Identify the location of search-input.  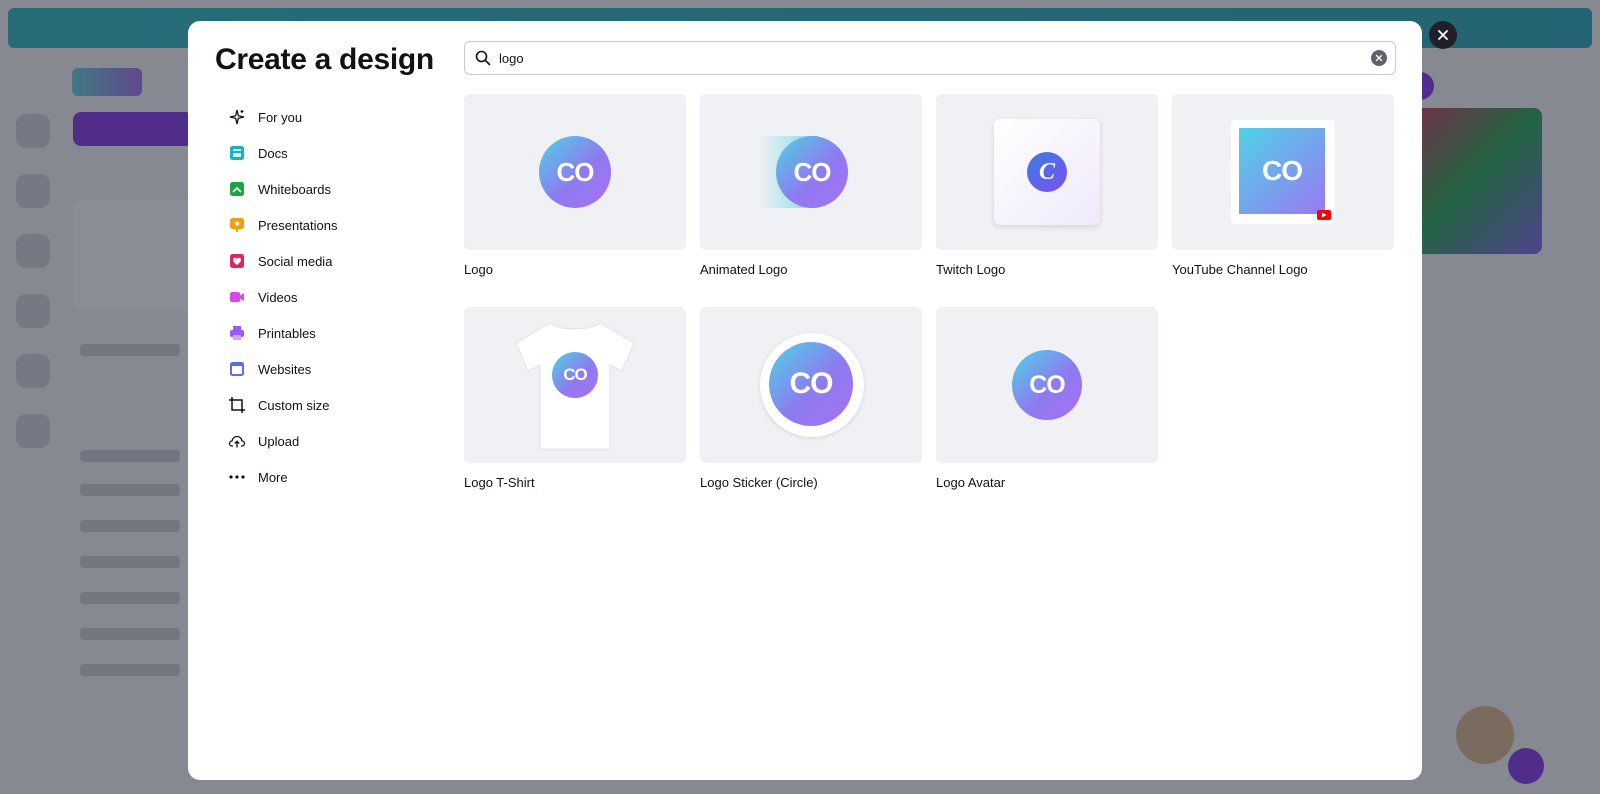
(919, 58).